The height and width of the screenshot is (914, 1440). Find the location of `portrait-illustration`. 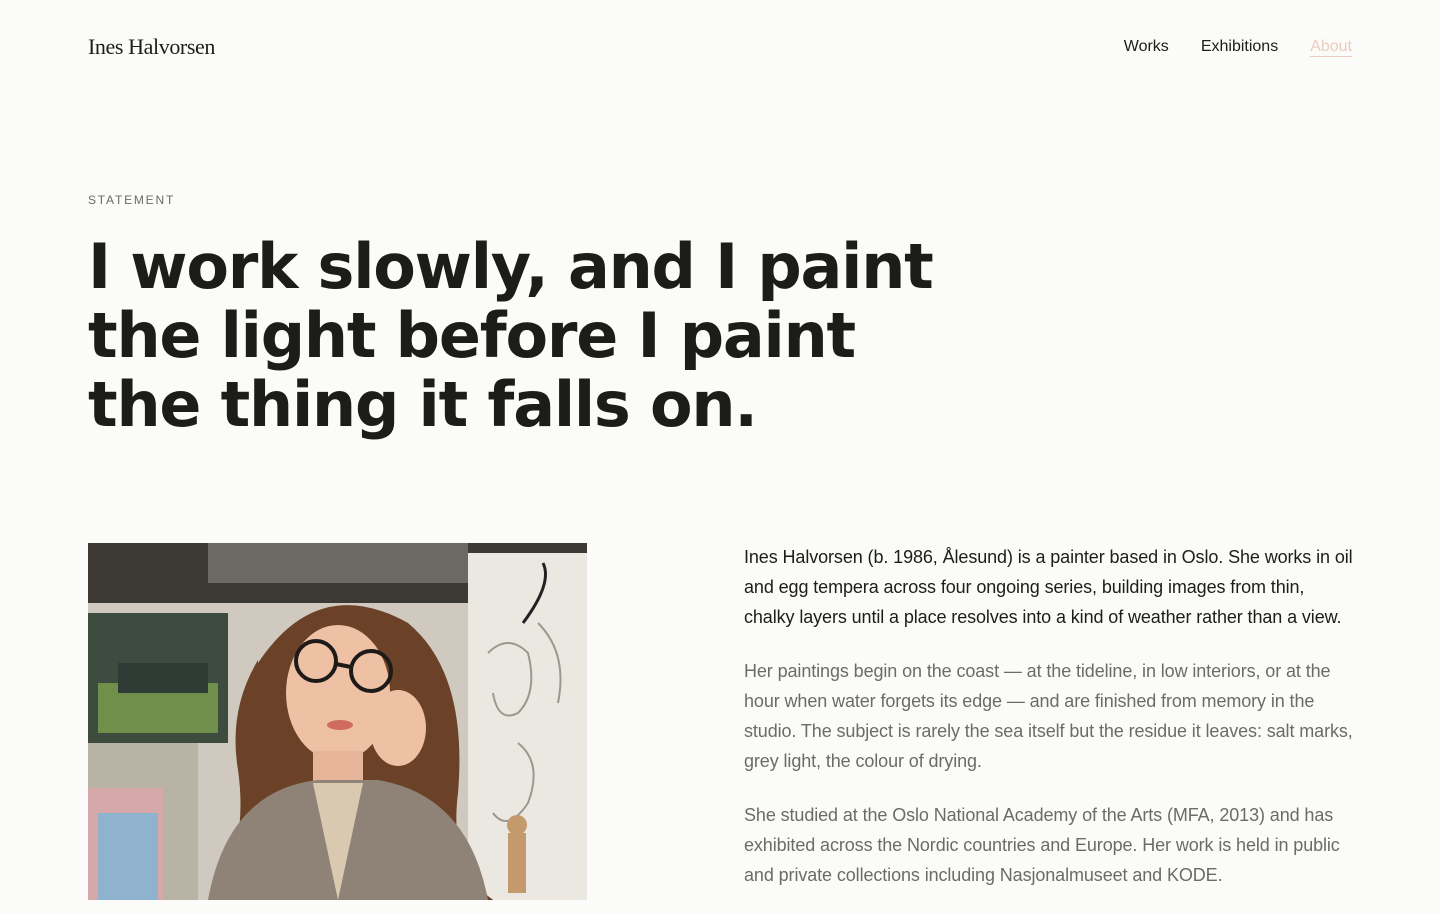

portrait-illustration is located at coordinates (337, 721).